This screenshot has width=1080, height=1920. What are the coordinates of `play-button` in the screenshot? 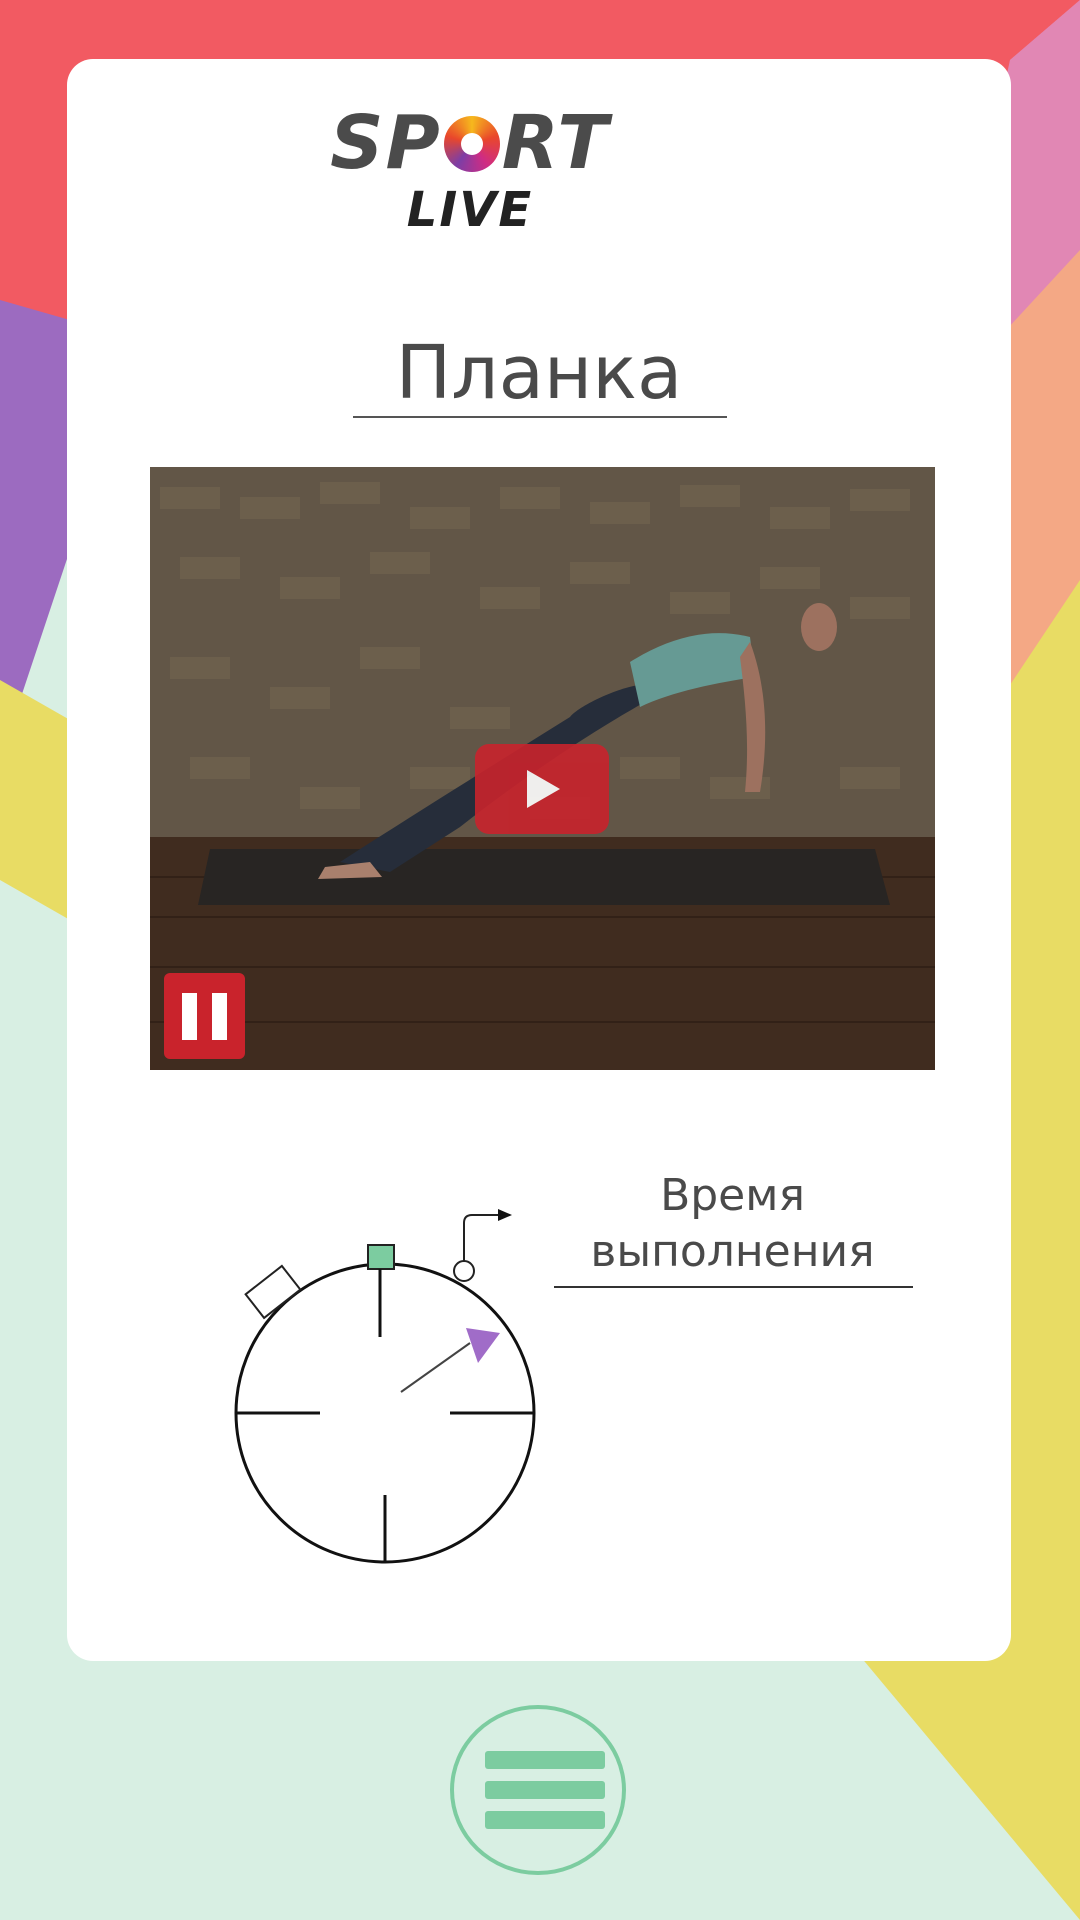 It's located at (542, 789).